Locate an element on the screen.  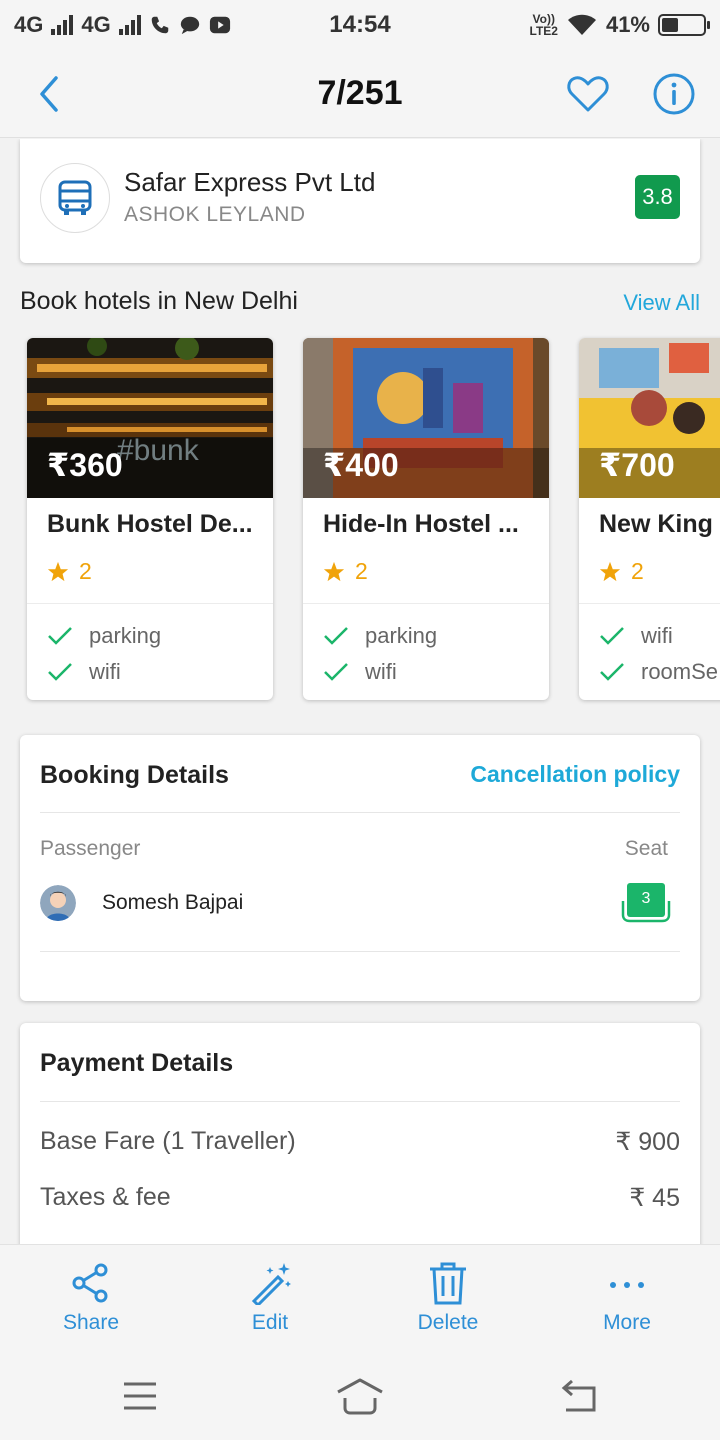
battery-fill is located at coordinates (670, 25).